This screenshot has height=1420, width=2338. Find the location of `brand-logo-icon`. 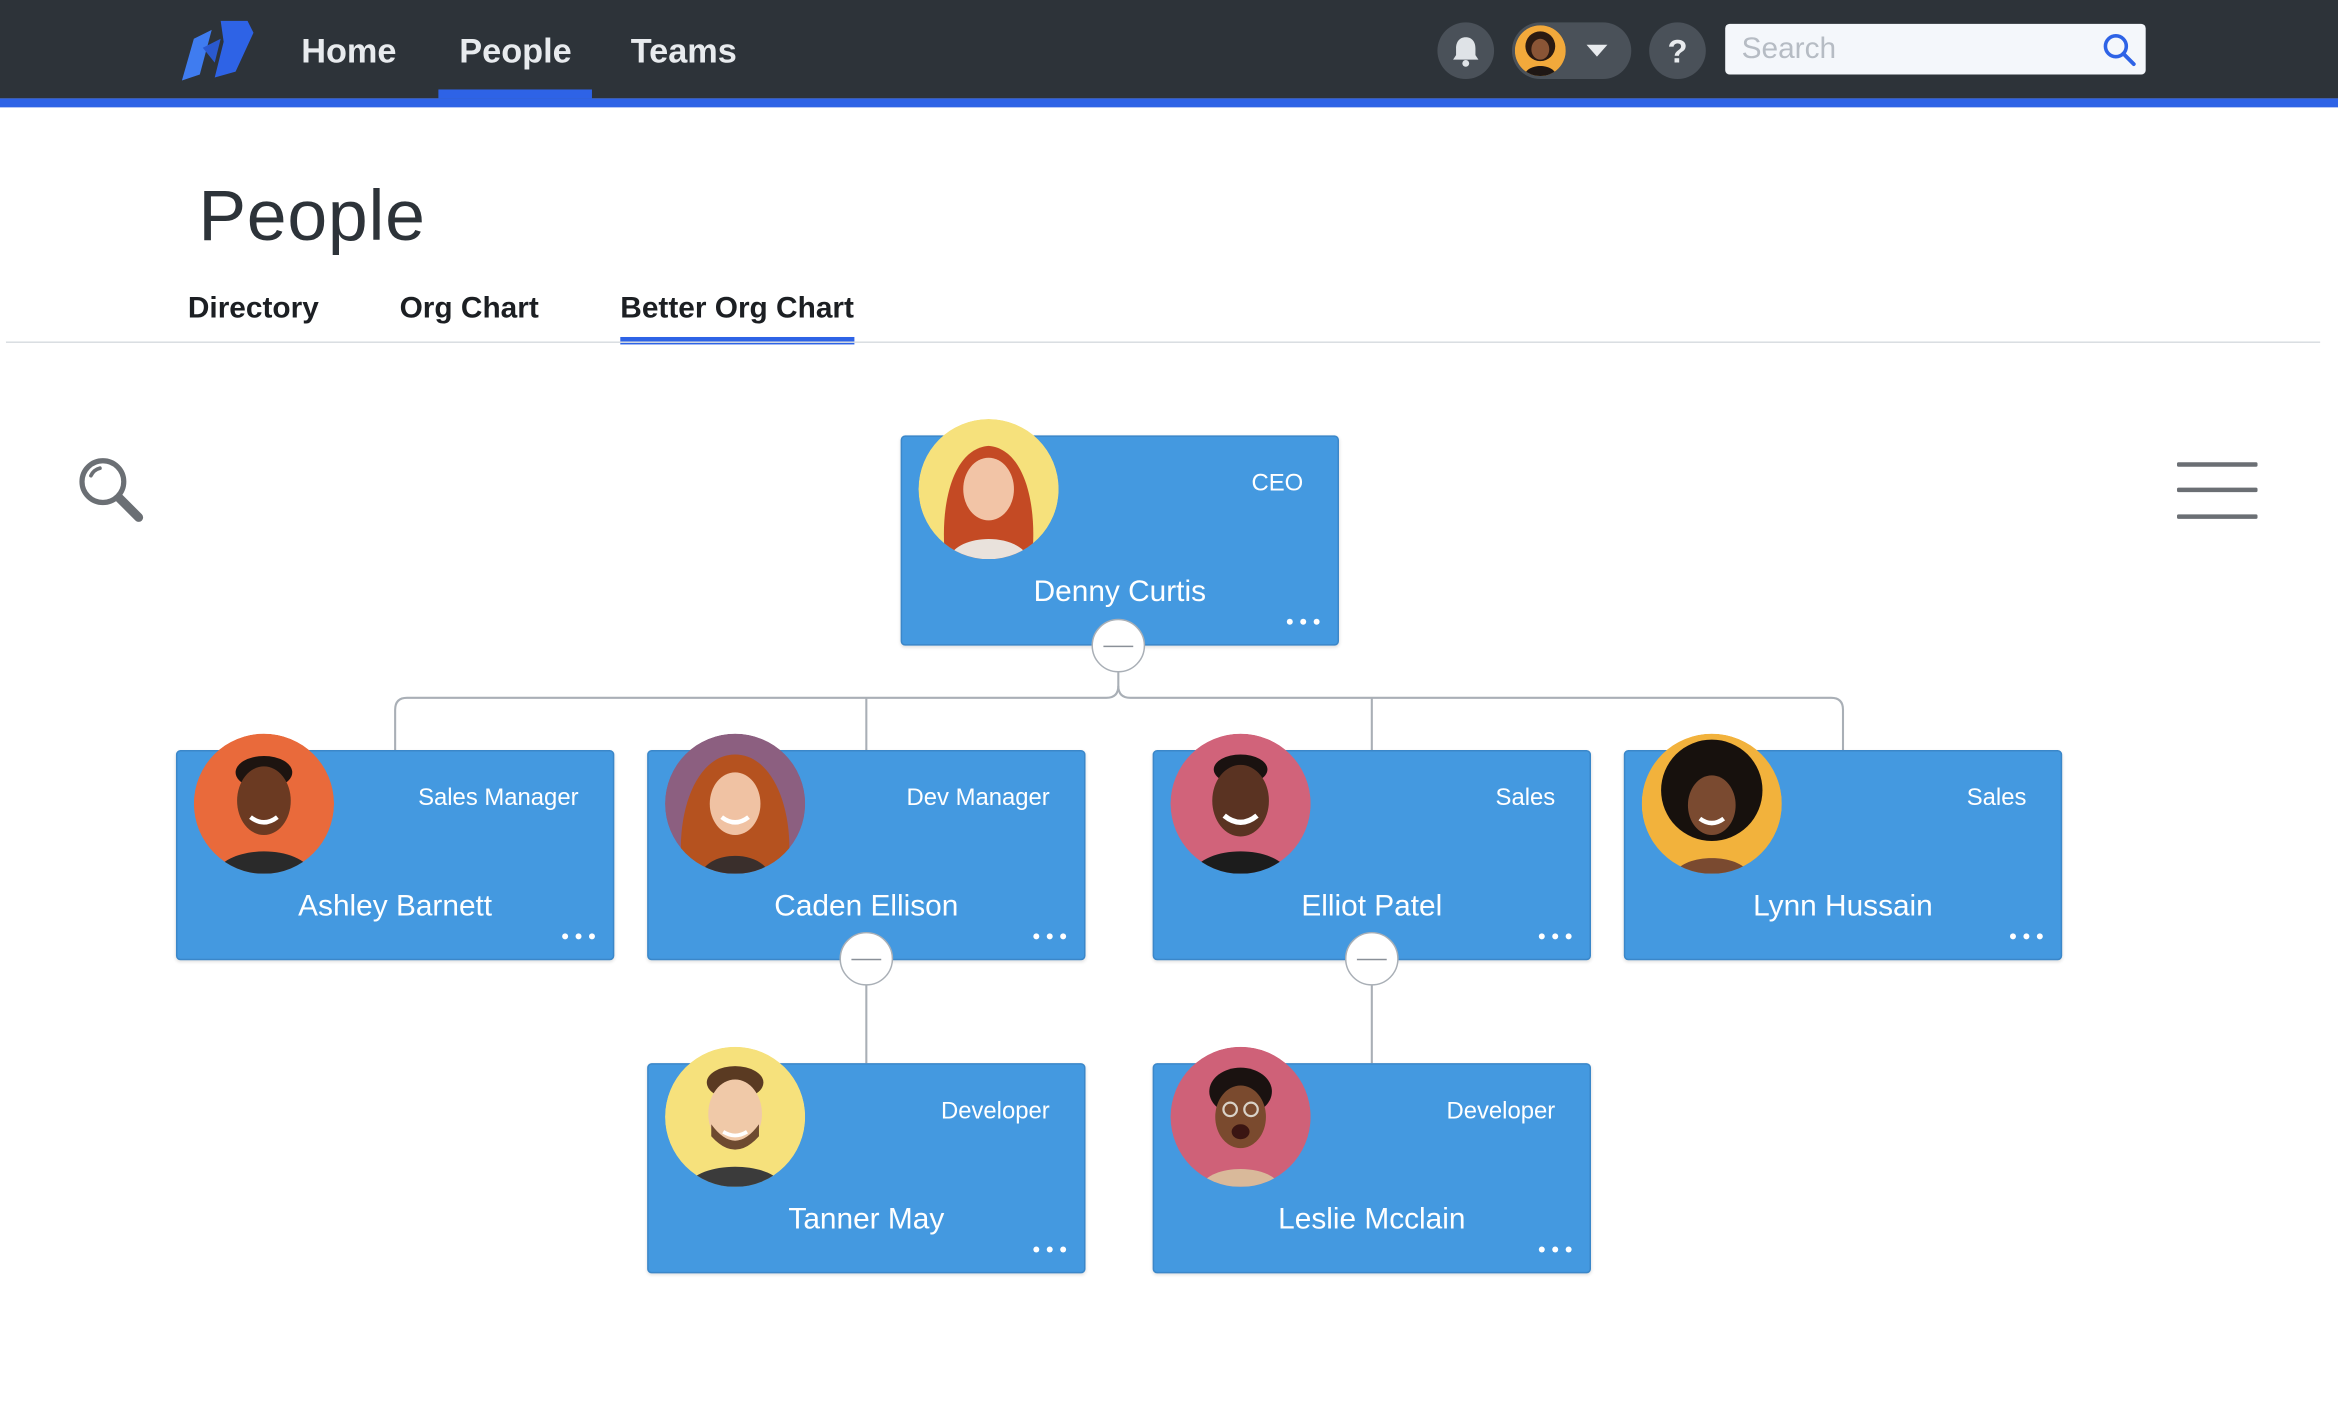

brand-logo-icon is located at coordinates (217, 49).